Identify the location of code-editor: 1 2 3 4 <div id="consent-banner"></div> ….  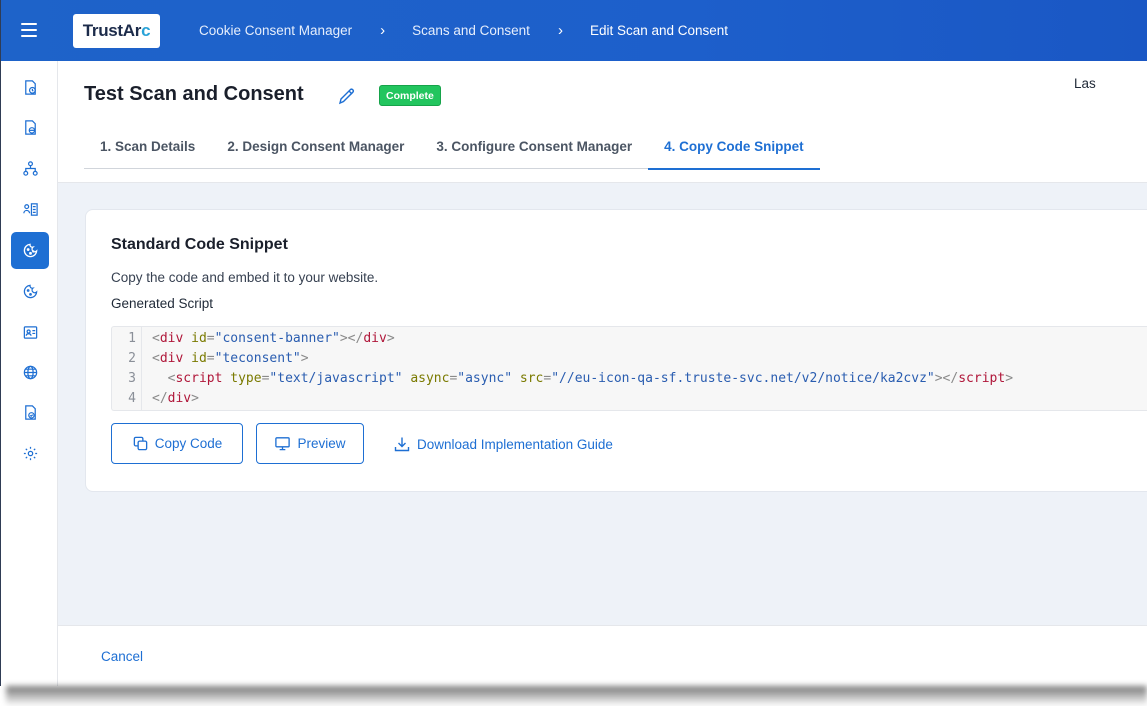
(629, 368).